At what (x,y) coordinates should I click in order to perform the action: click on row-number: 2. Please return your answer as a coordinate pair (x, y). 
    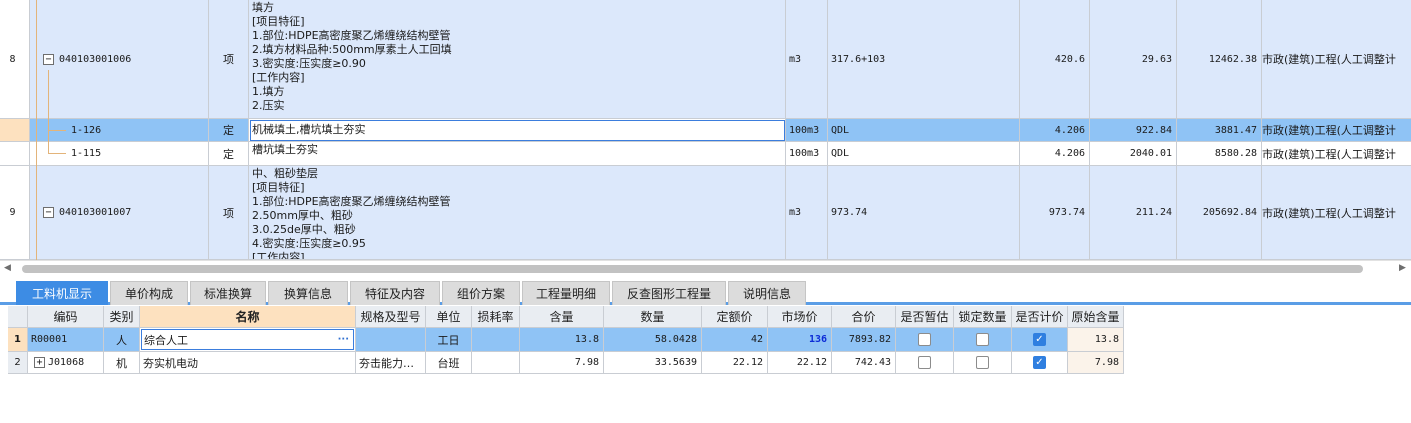
    Looking at the image, I should click on (18, 363).